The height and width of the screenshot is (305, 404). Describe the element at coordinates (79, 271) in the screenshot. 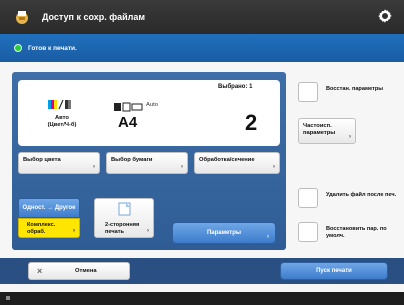

I see `cancel-button: × Отмена` at that location.